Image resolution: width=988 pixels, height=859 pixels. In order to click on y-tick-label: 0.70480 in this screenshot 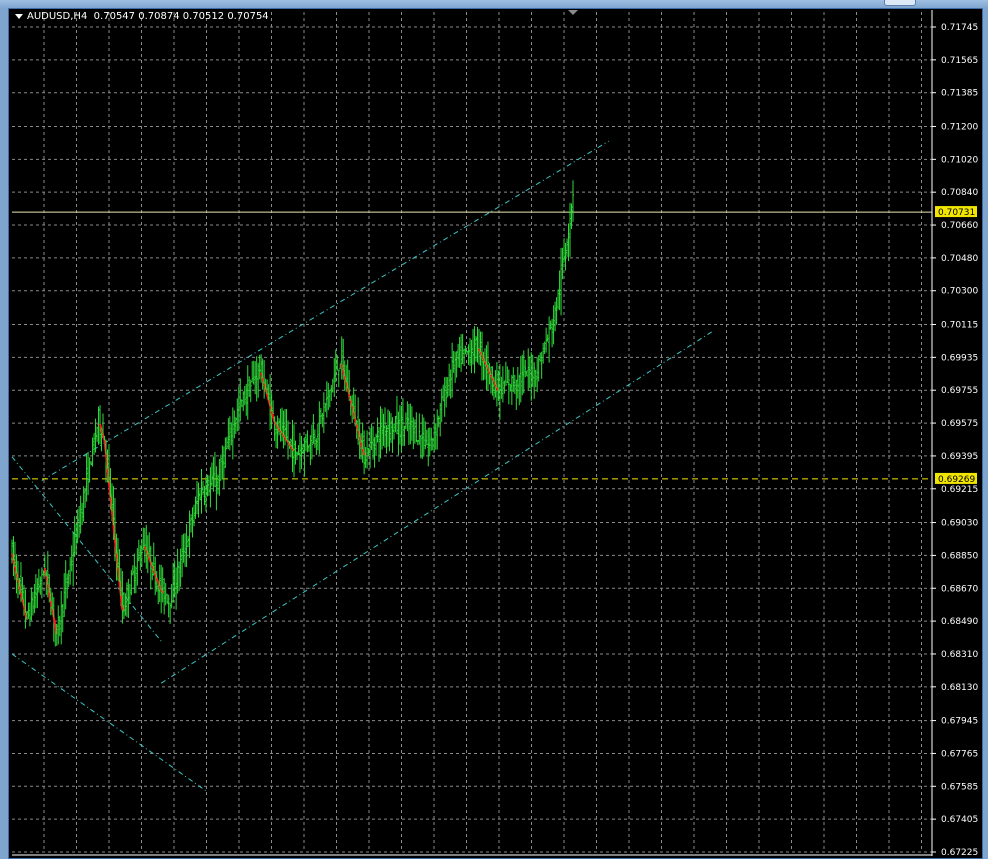, I will do `click(959, 259)`.